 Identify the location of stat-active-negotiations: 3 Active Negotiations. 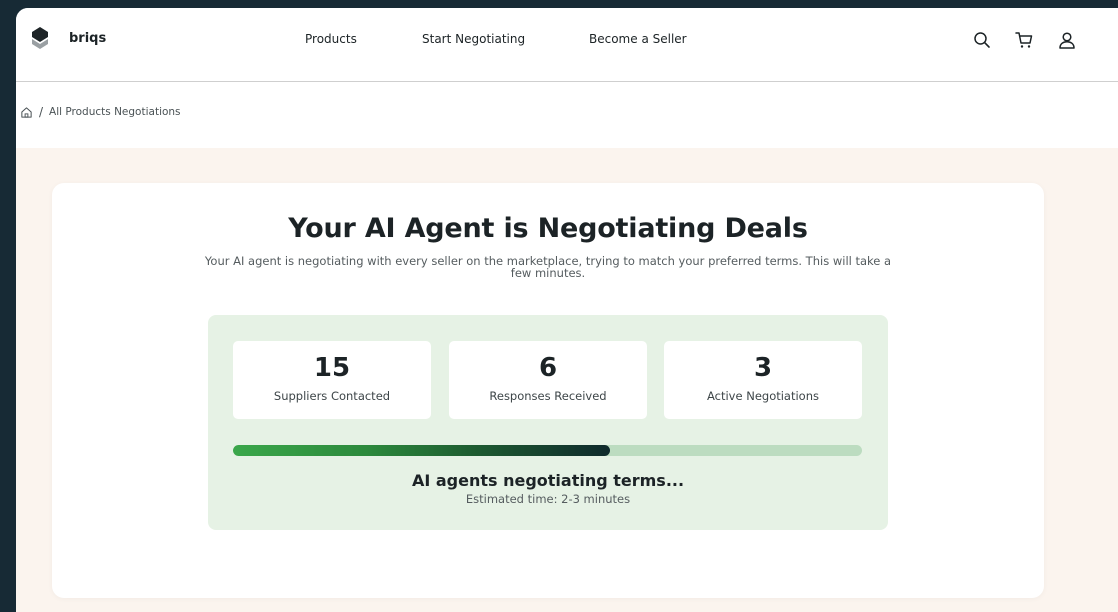
(763, 380).